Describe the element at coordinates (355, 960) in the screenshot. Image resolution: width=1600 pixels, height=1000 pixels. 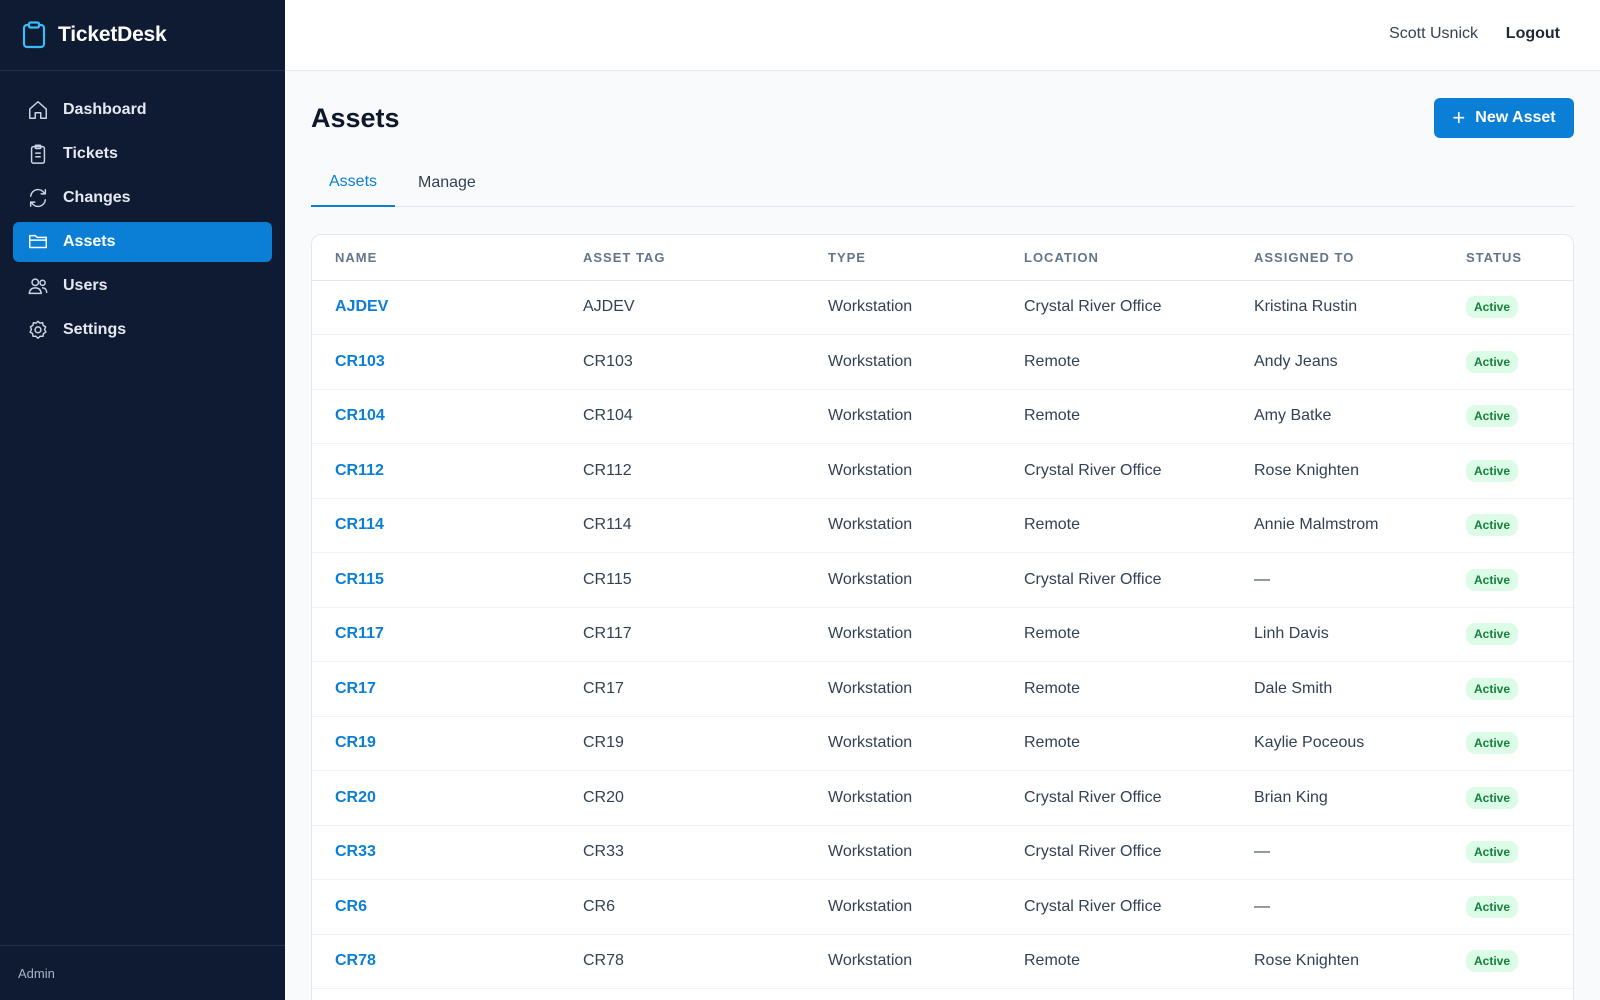
I see `asset-name-link: CR78` at that location.